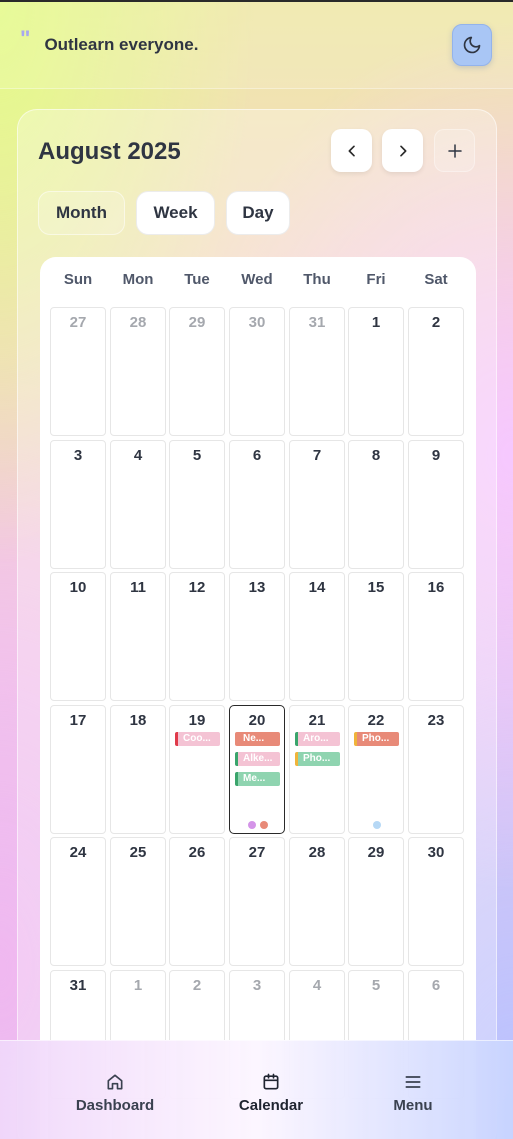 This screenshot has width=513, height=1139. What do you see at coordinates (317, 504) in the screenshot?
I see `day-cell: 7` at bounding box center [317, 504].